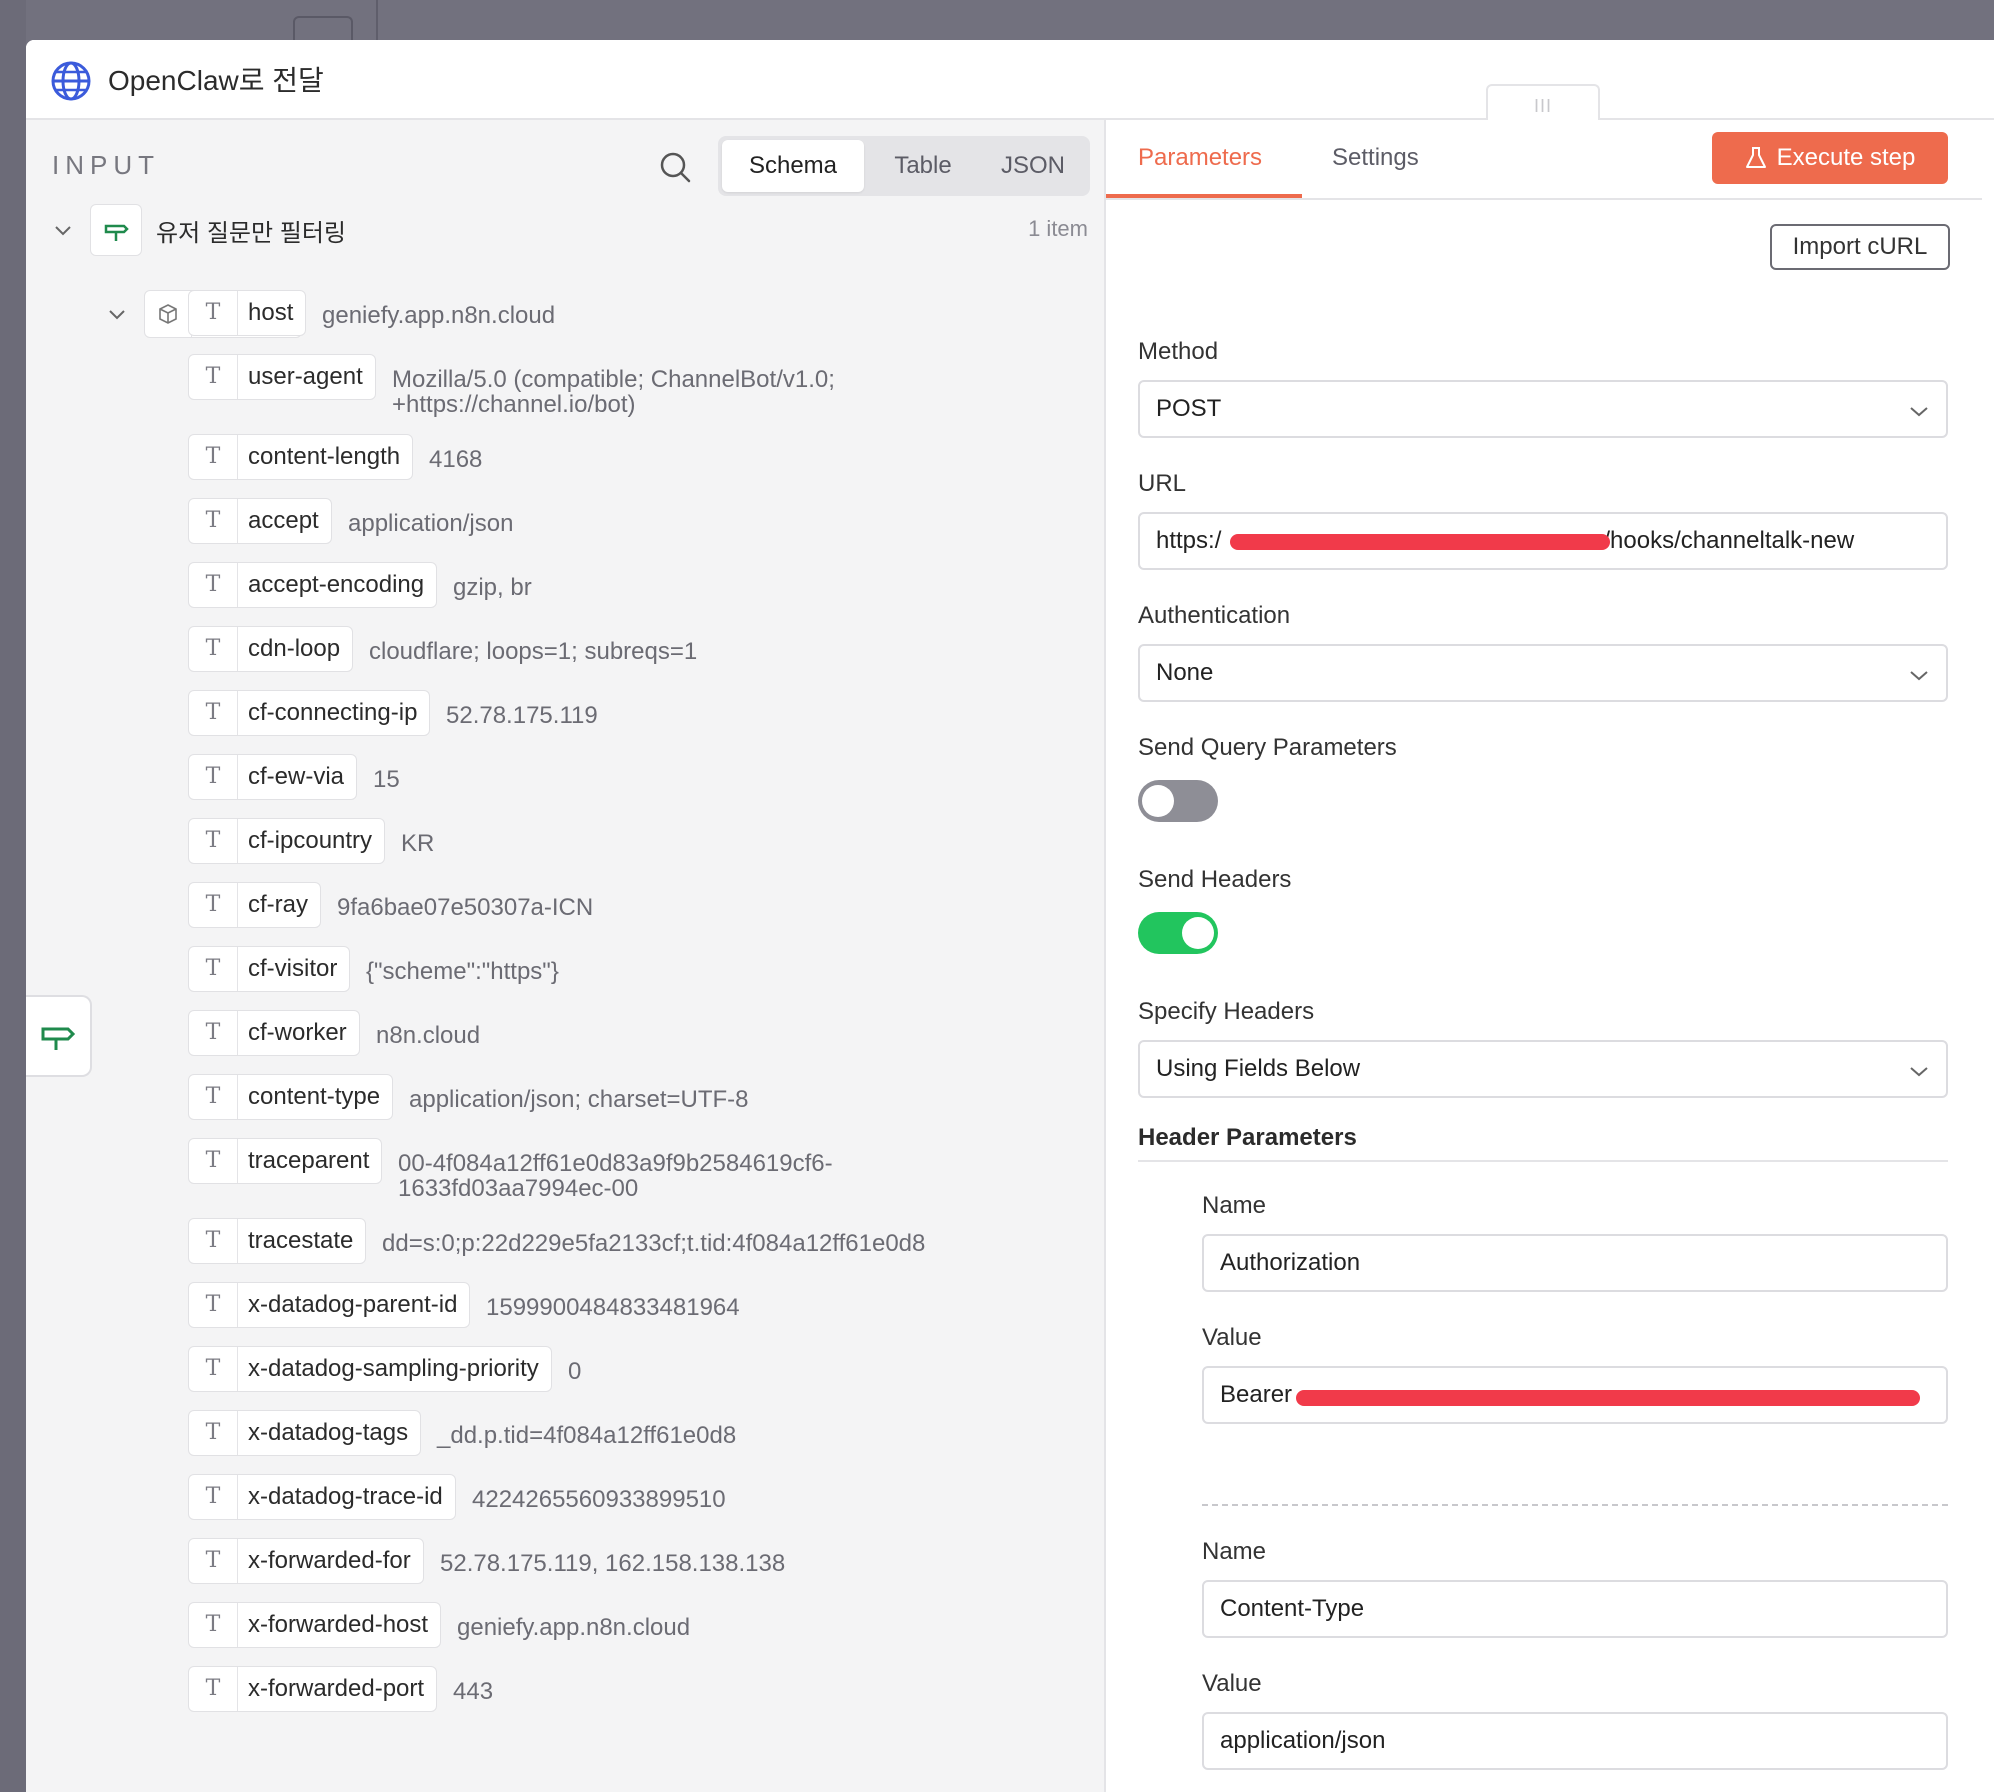 The height and width of the screenshot is (1792, 1994). I want to click on field-value: cloudflare; loops=1; subreqs=1, so click(533, 651).